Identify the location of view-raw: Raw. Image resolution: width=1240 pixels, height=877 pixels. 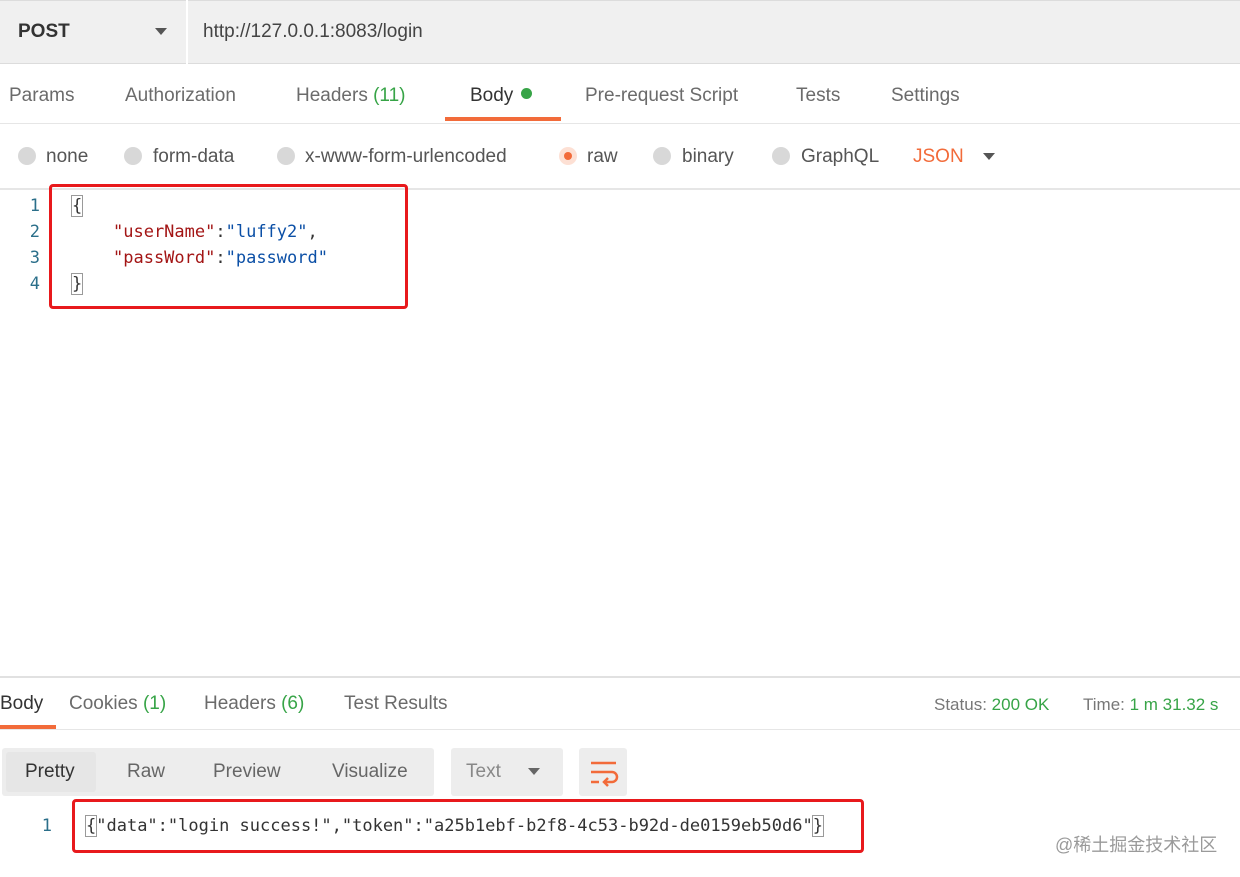
(146, 772).